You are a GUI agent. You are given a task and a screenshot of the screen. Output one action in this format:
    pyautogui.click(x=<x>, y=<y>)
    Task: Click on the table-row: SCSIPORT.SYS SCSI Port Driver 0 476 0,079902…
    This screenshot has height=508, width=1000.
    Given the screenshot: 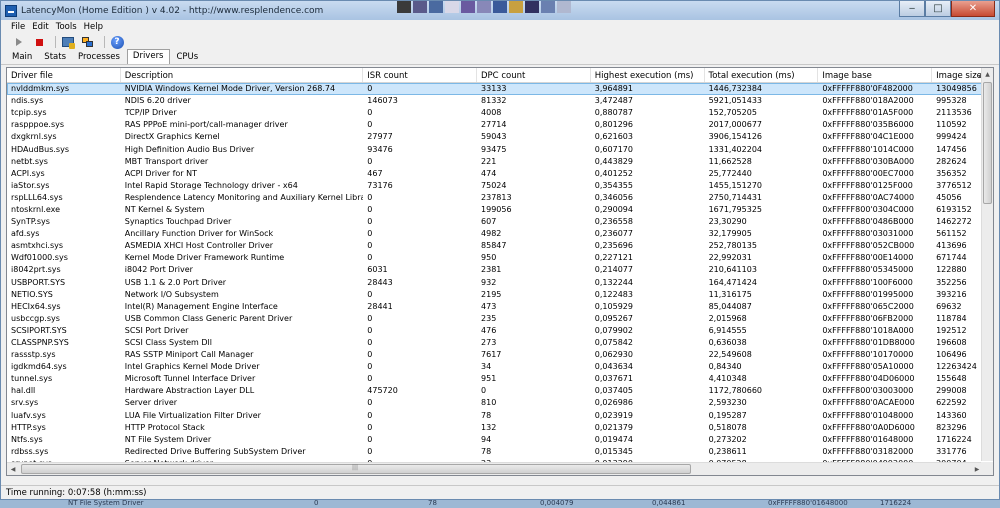 What is the action you would take?
    pyautogui.click(x=500, y=331)
    